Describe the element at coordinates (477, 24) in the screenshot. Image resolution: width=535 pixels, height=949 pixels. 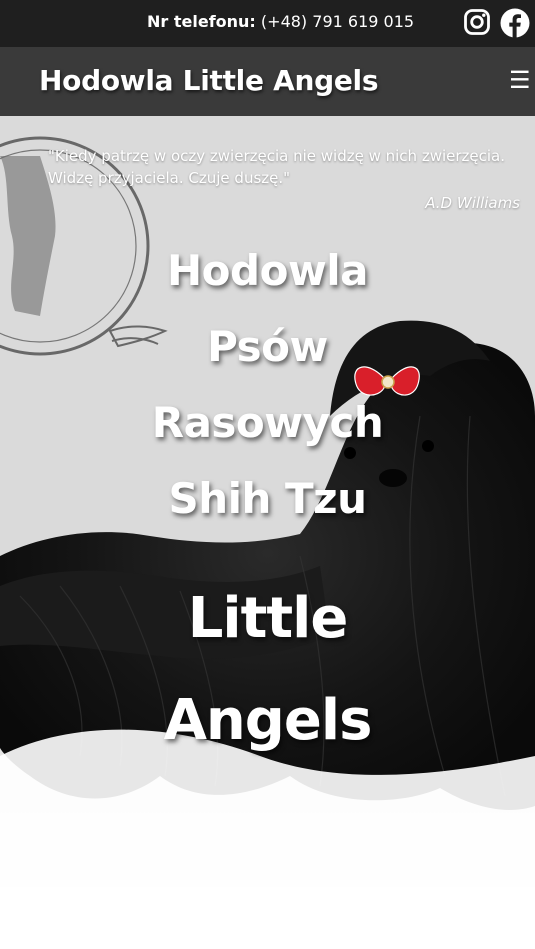
I see `instagram-icon` at that location.